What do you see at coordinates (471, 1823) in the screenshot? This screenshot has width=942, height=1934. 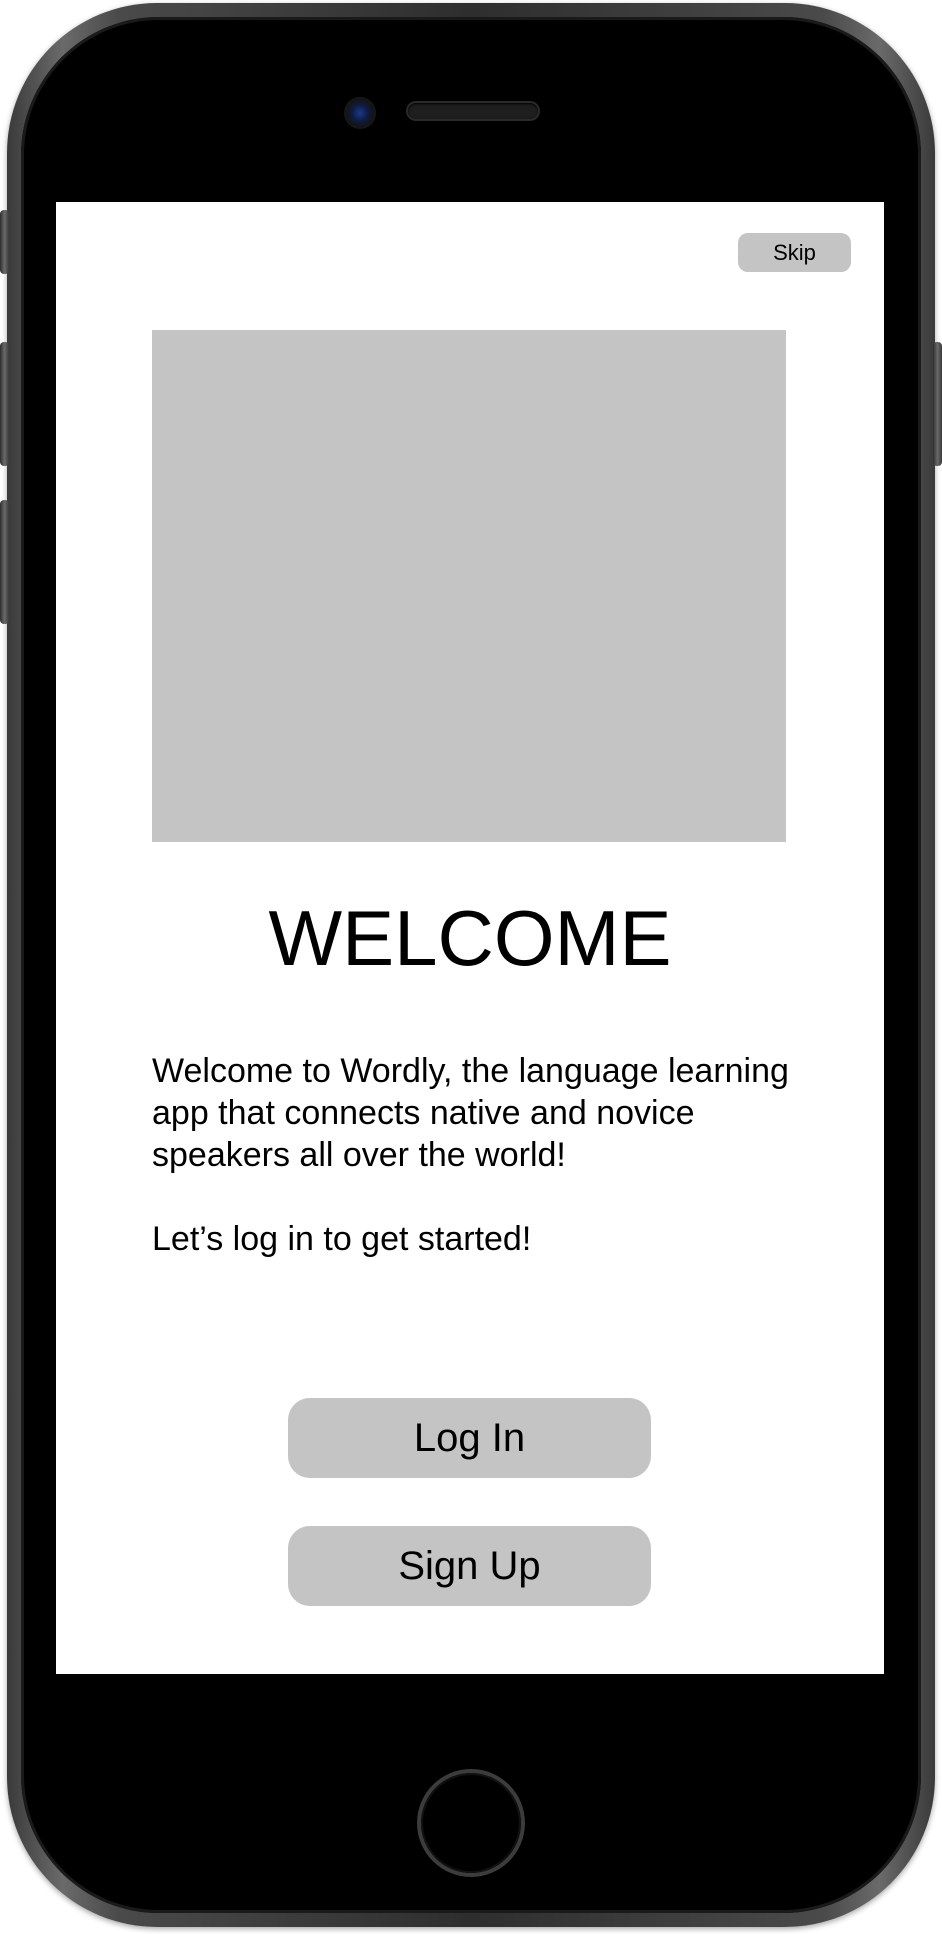 I see `home-button` at bounding box center [471, 1823].